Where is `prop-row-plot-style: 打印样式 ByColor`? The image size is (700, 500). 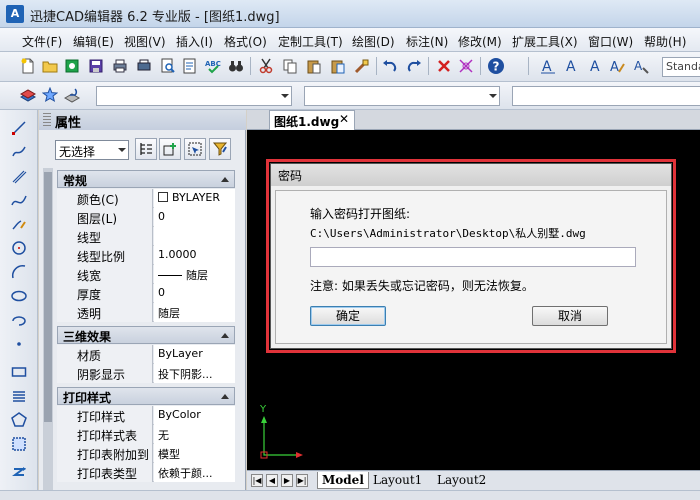
prop-row-plot-style: 打印样式 ByColor is located at coordinates (146, 415).